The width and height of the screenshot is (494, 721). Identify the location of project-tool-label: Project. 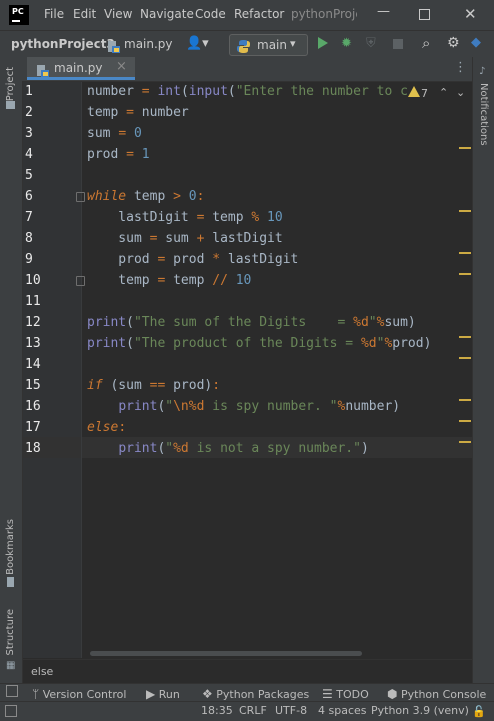
(10, 84).